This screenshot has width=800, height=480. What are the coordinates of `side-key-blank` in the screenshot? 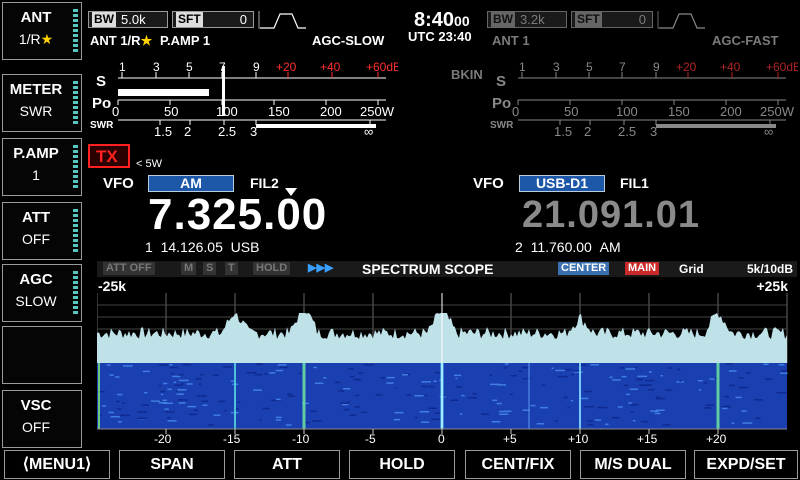 It's located at (42, 355).